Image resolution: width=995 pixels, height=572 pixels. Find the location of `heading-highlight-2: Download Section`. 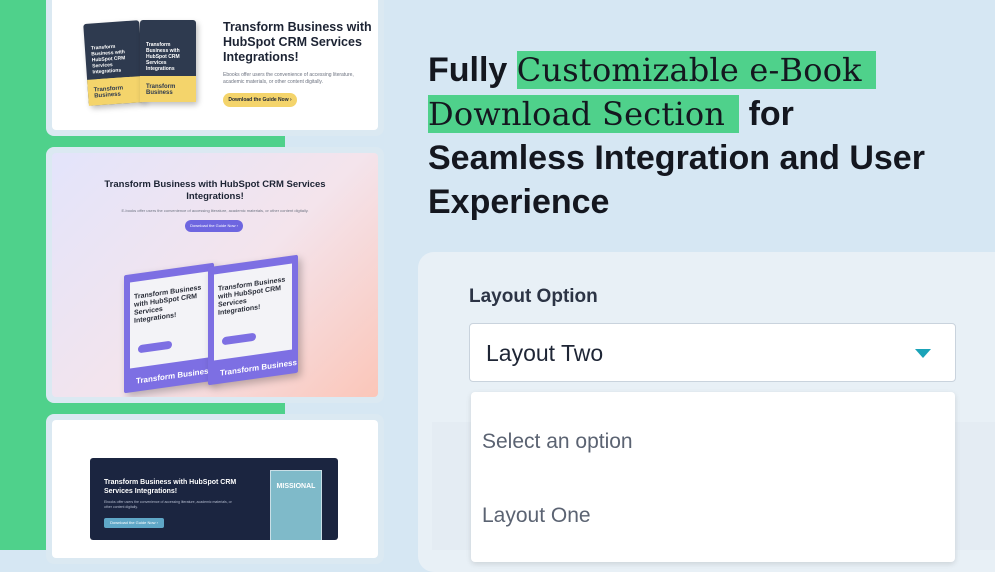

heading-highlight-2: Download Section is located at coordinates (584, 114).